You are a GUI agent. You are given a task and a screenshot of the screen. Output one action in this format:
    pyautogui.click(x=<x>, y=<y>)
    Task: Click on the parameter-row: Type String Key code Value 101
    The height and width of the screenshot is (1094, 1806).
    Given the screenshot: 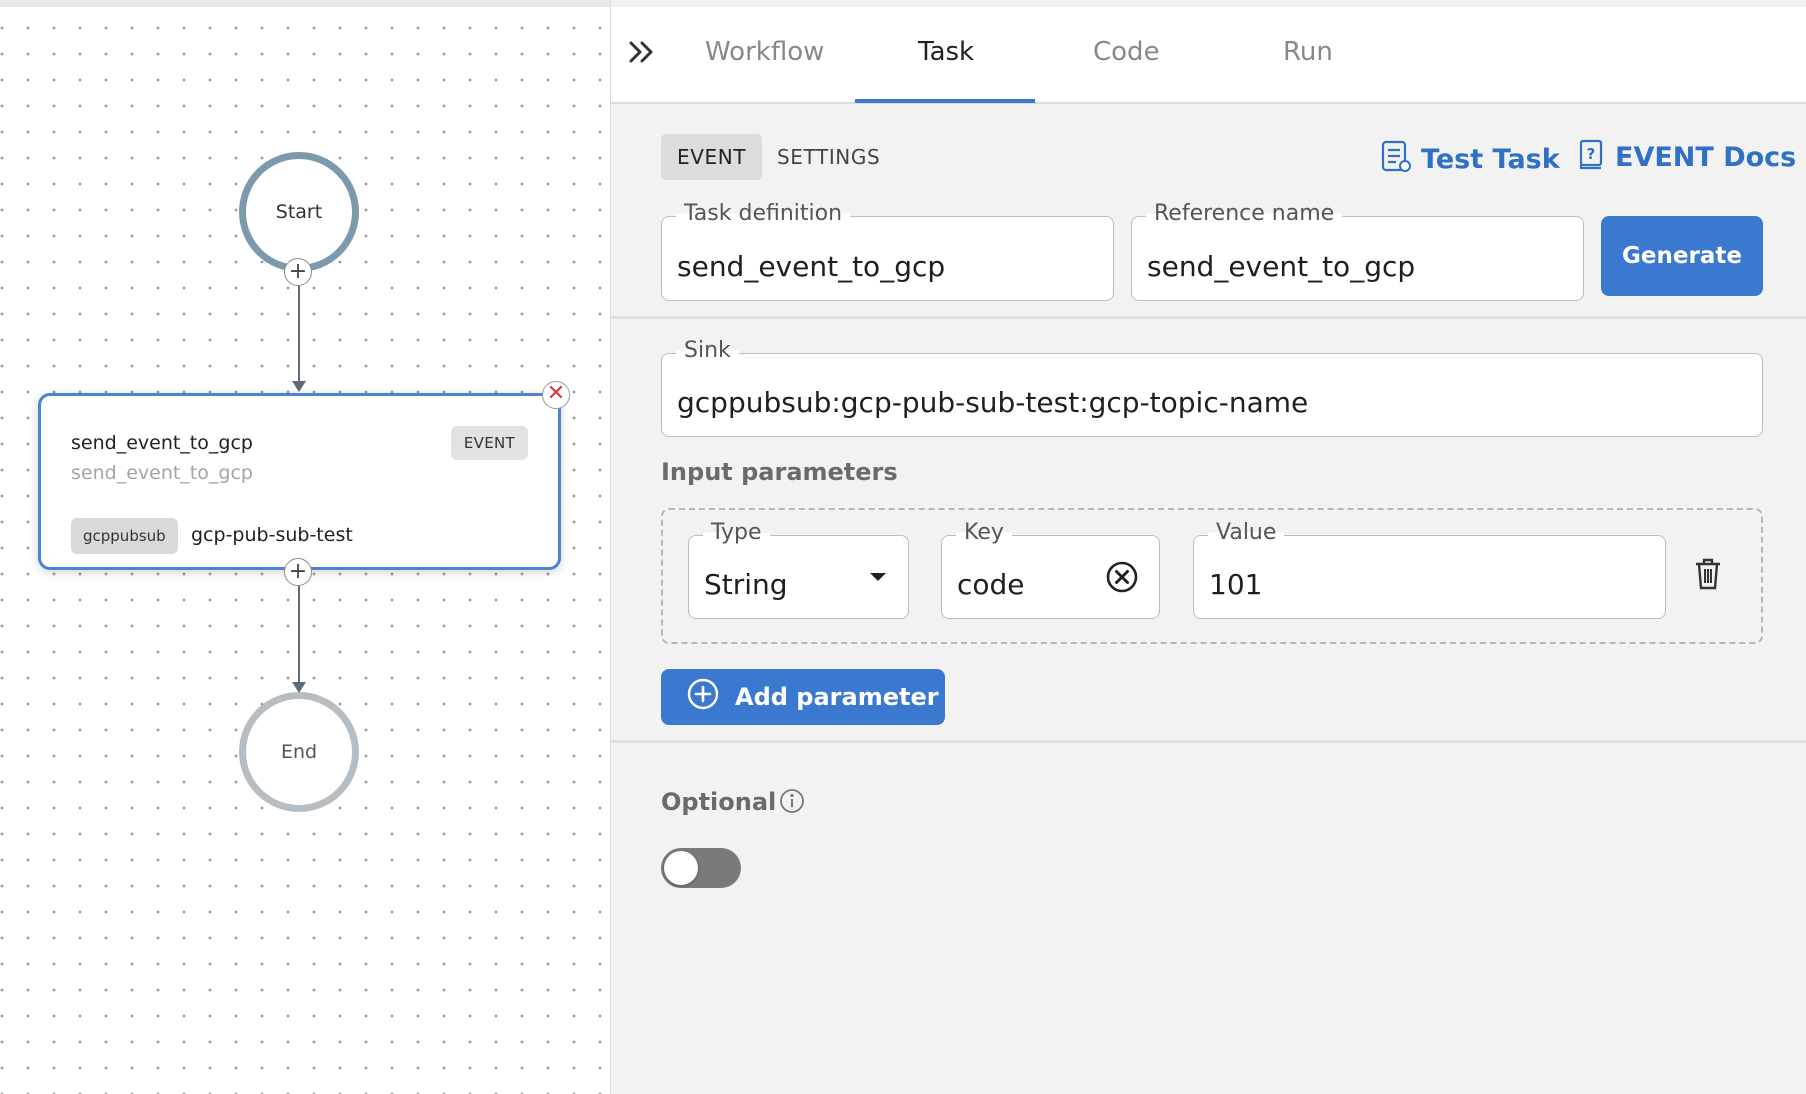 What is the action you would take?
    pyautogui.click(x=1212, y=576)
    